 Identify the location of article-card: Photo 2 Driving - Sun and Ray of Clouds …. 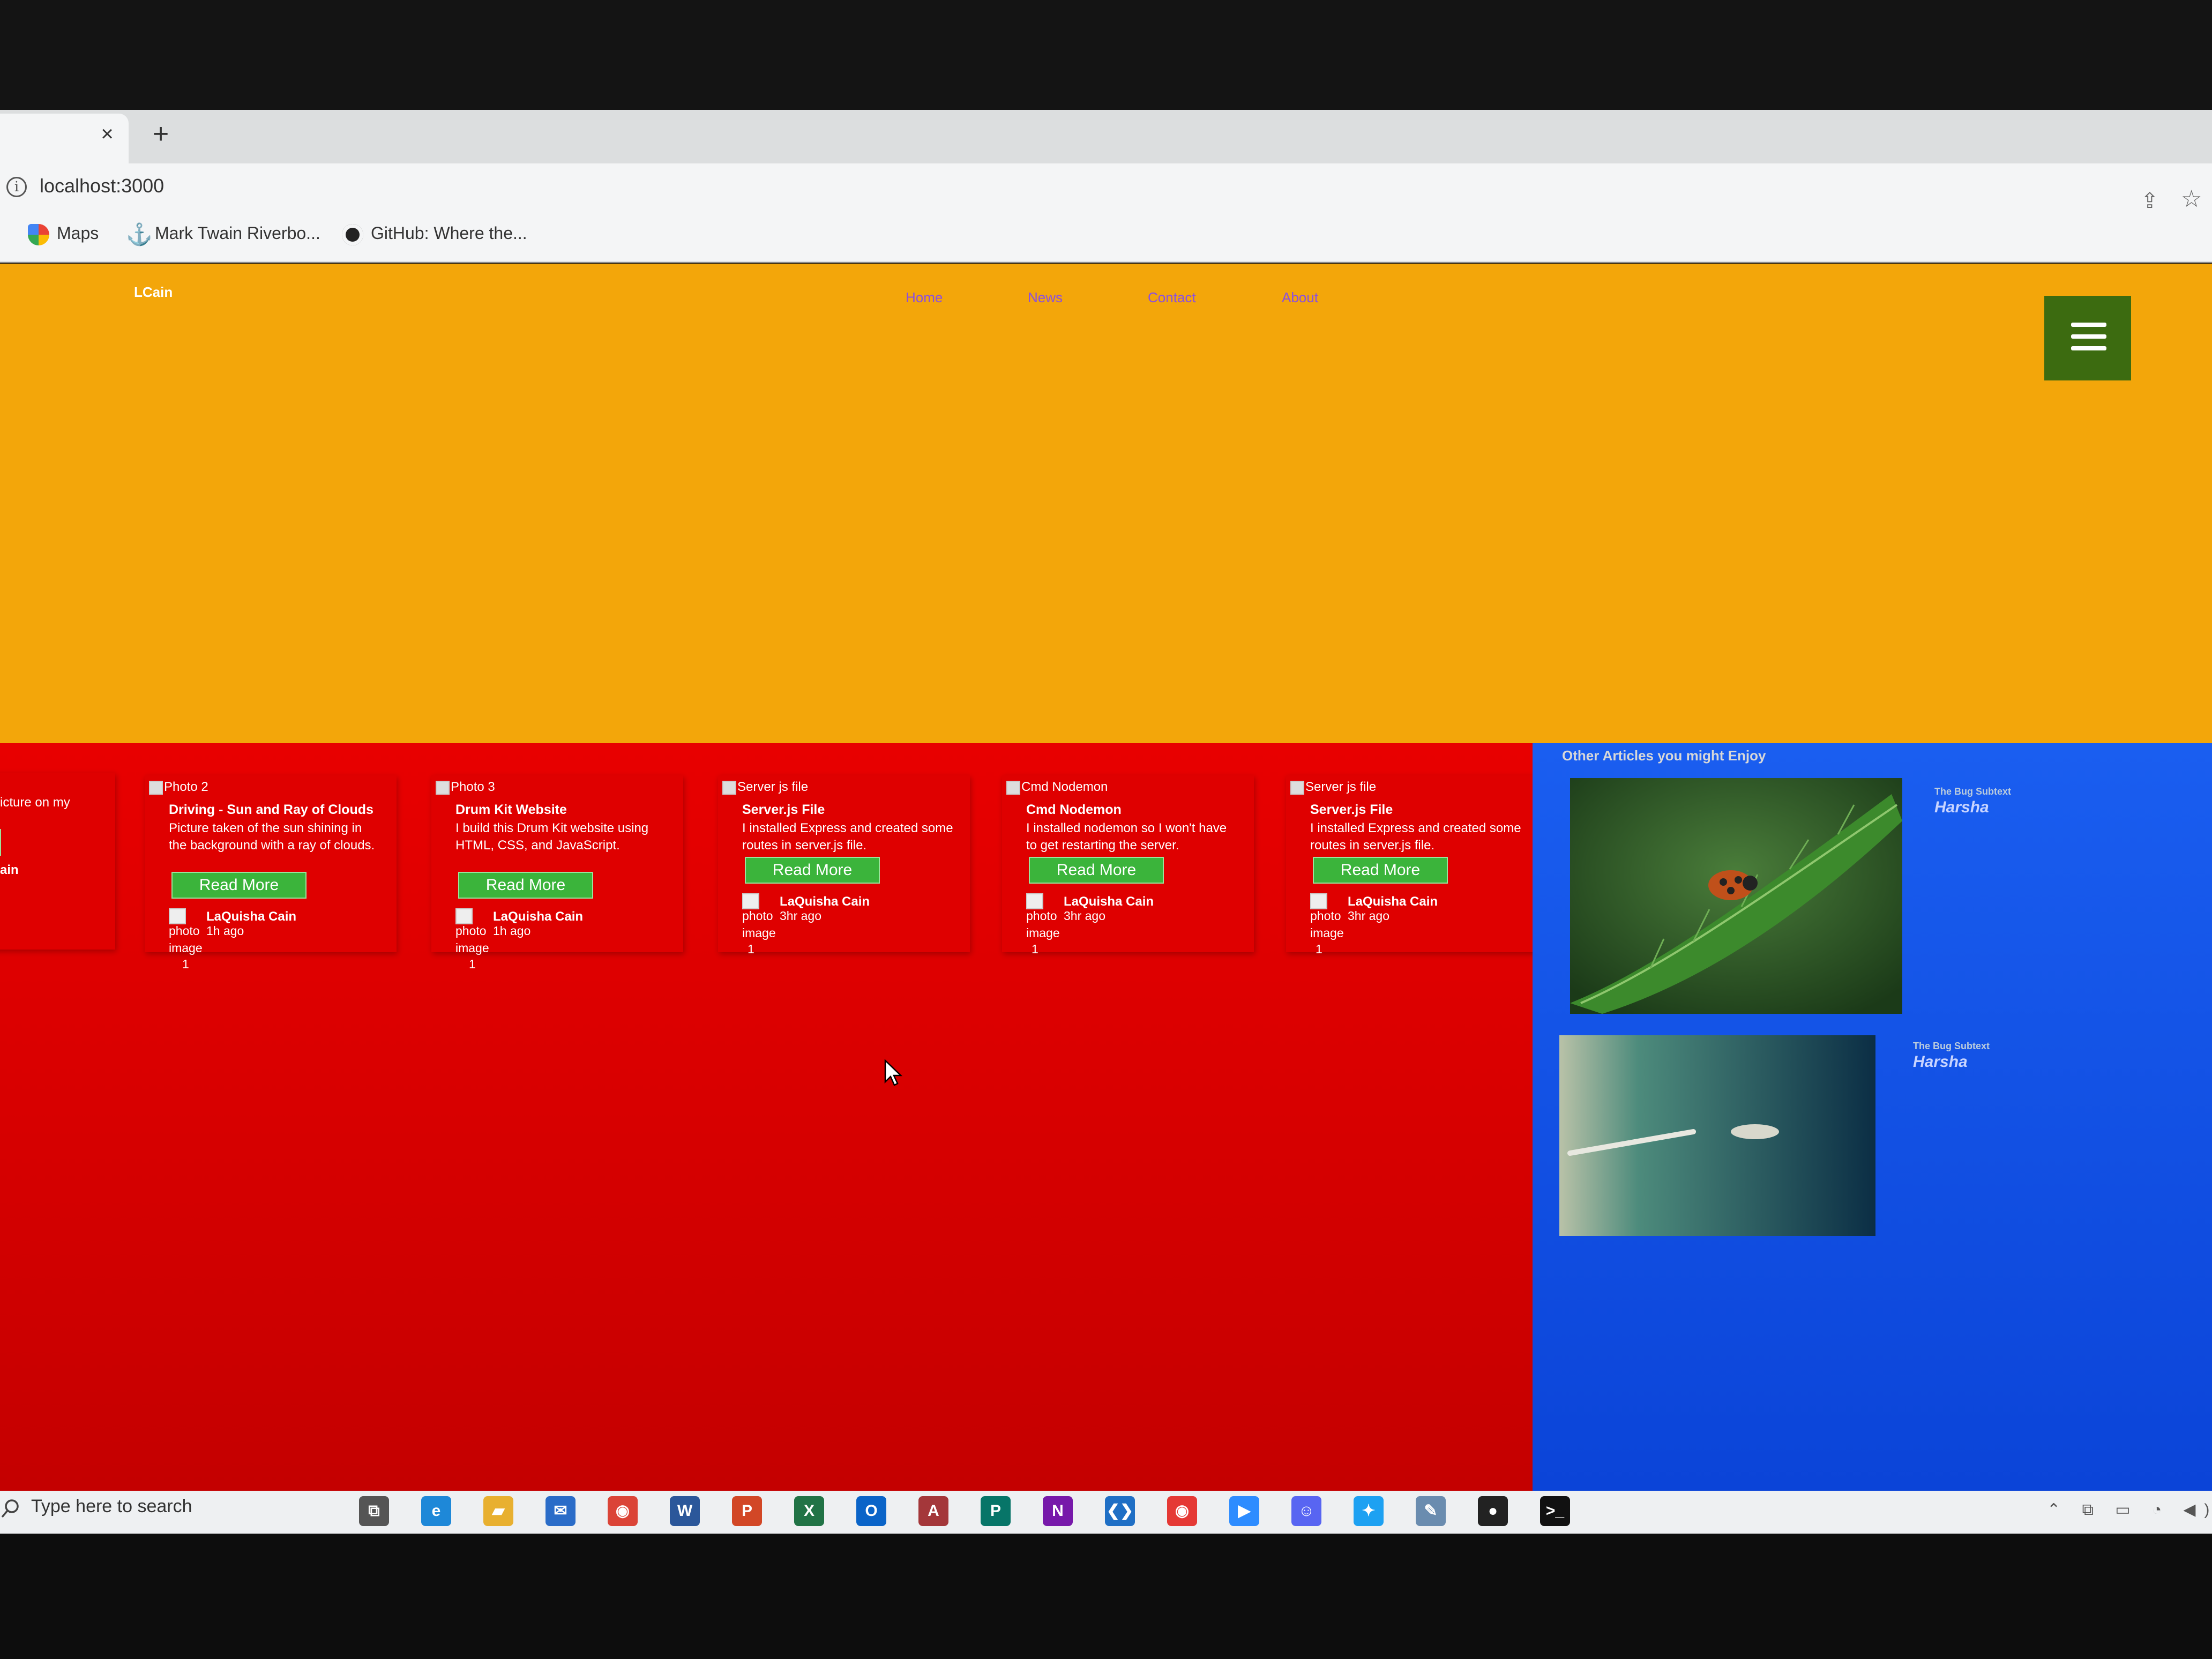
(271, 873).